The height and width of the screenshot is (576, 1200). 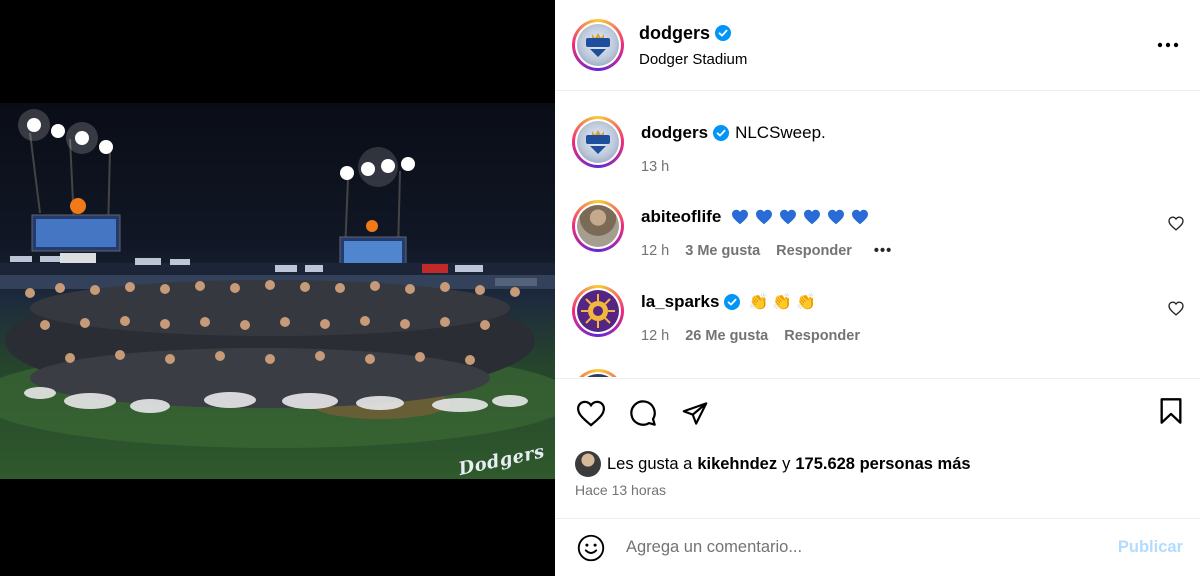 I want to click on more-options-icon, so click(x=1168, y=45).